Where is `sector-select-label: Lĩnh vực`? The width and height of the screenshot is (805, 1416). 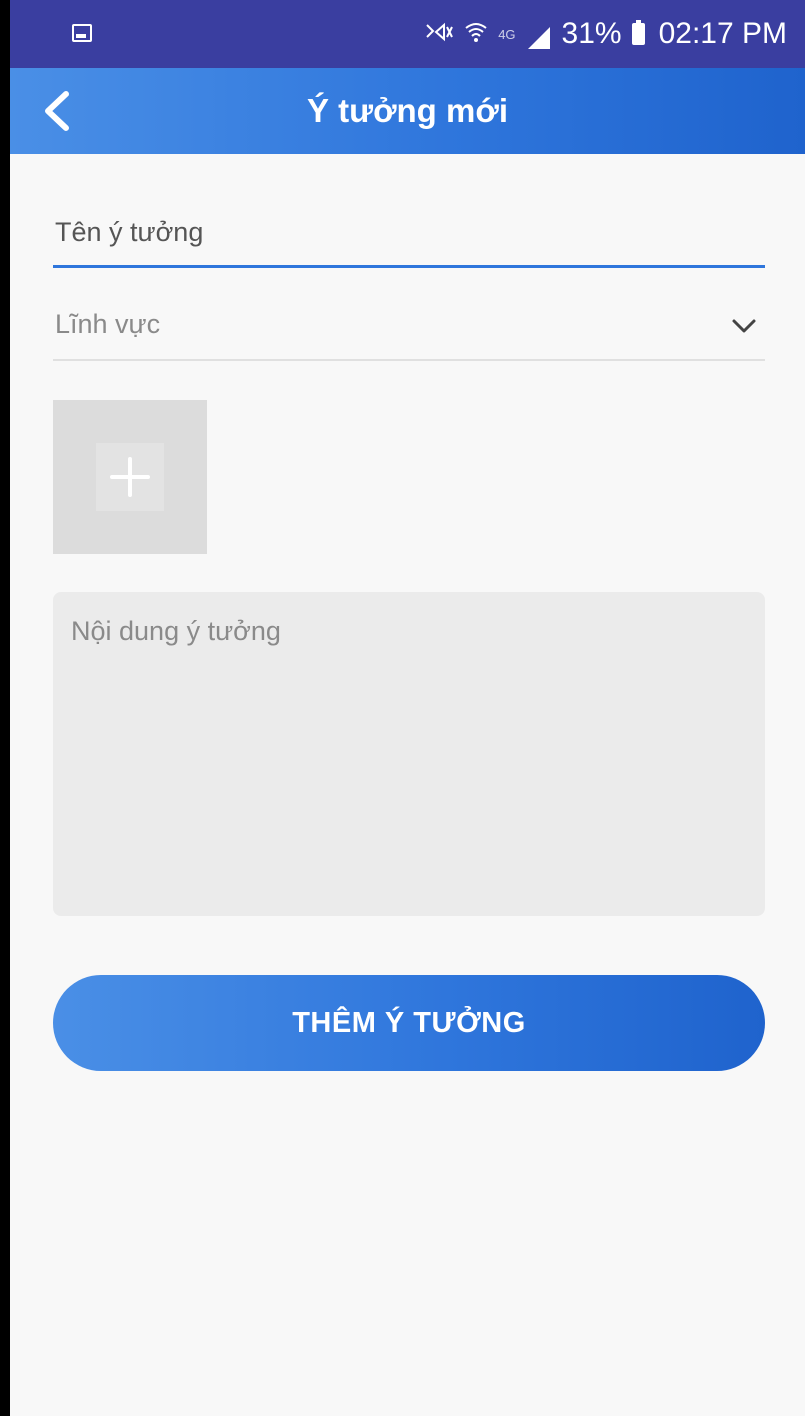
sector-select-label: Lĩnh vực is located at coordinates (108, 324).